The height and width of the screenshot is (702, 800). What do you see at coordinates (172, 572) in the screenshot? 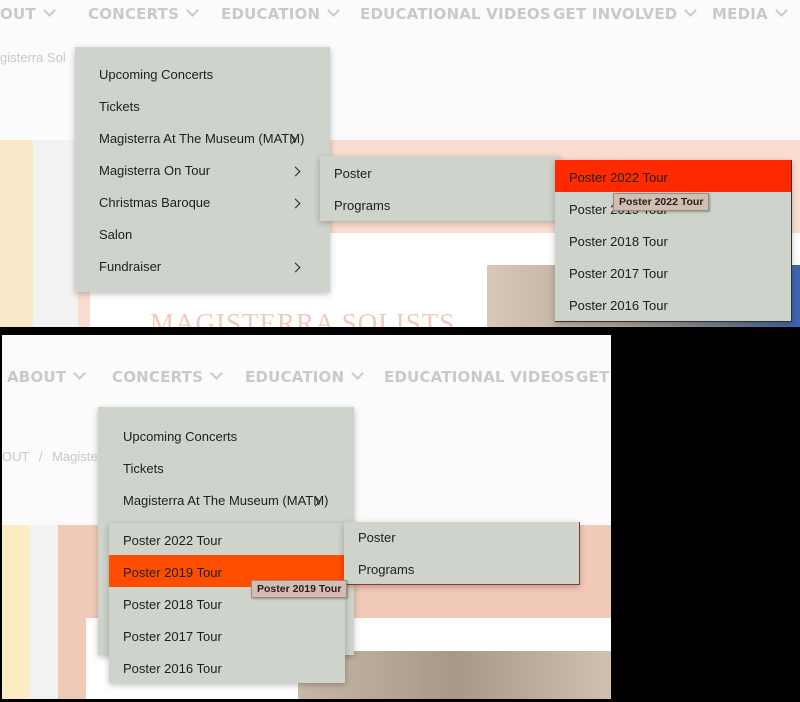
I see `poster-item-2019: Poster 2019 Tour` at bounding box center [172, 572].